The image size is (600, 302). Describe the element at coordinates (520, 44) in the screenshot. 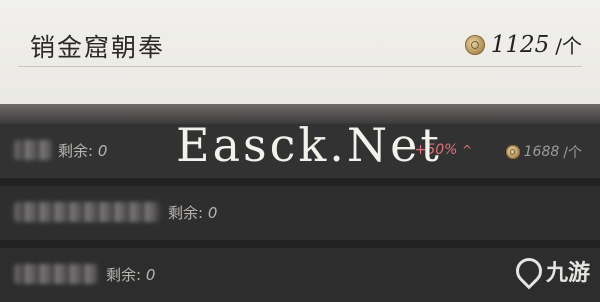

I see `merchant-price-value: 1125` at that location.